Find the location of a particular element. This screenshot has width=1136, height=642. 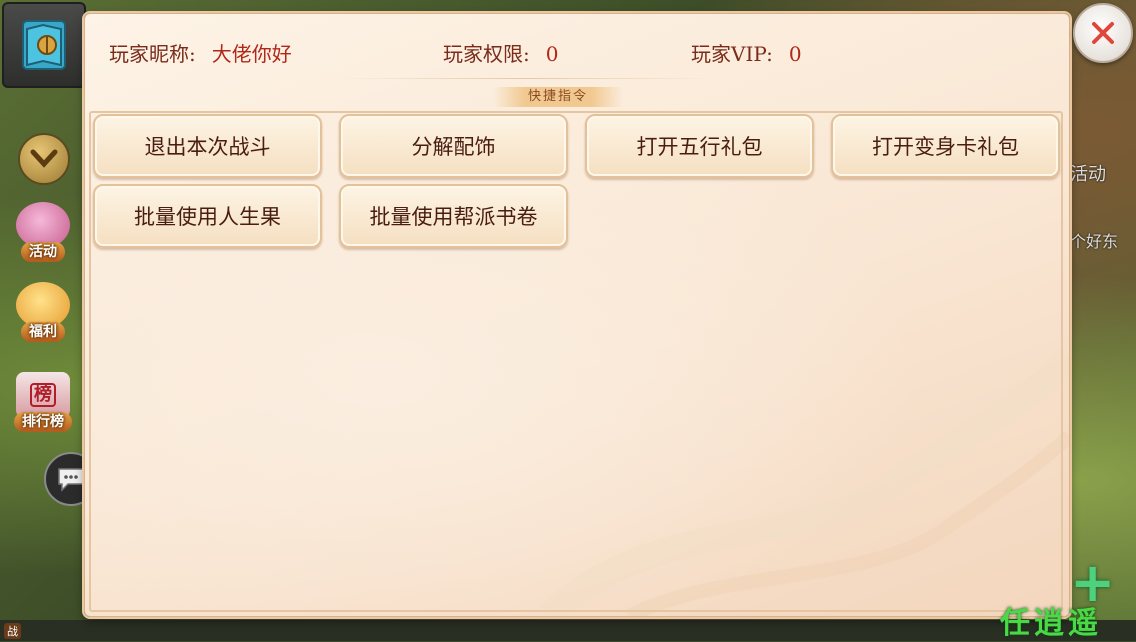

decompose-accessory-button: 分解配饰 is located at coordinates (453, 146).